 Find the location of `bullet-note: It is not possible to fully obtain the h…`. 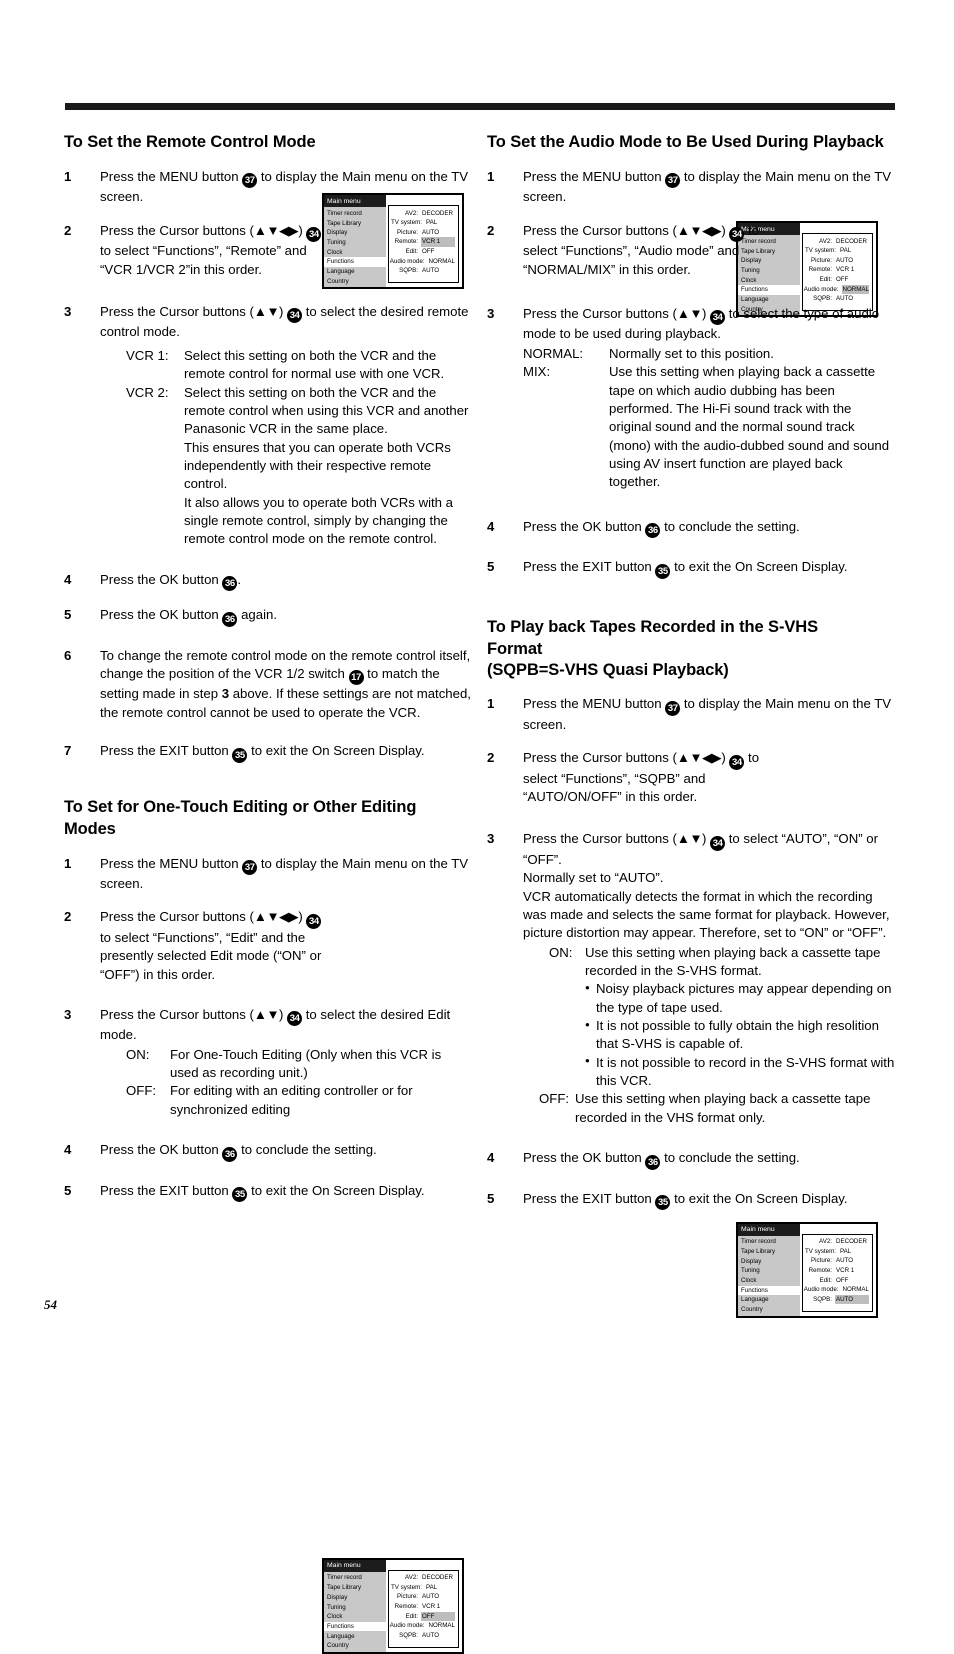

bullet-note: It is not possible to fully obtain the h… is located at coordinates (740, 1035).